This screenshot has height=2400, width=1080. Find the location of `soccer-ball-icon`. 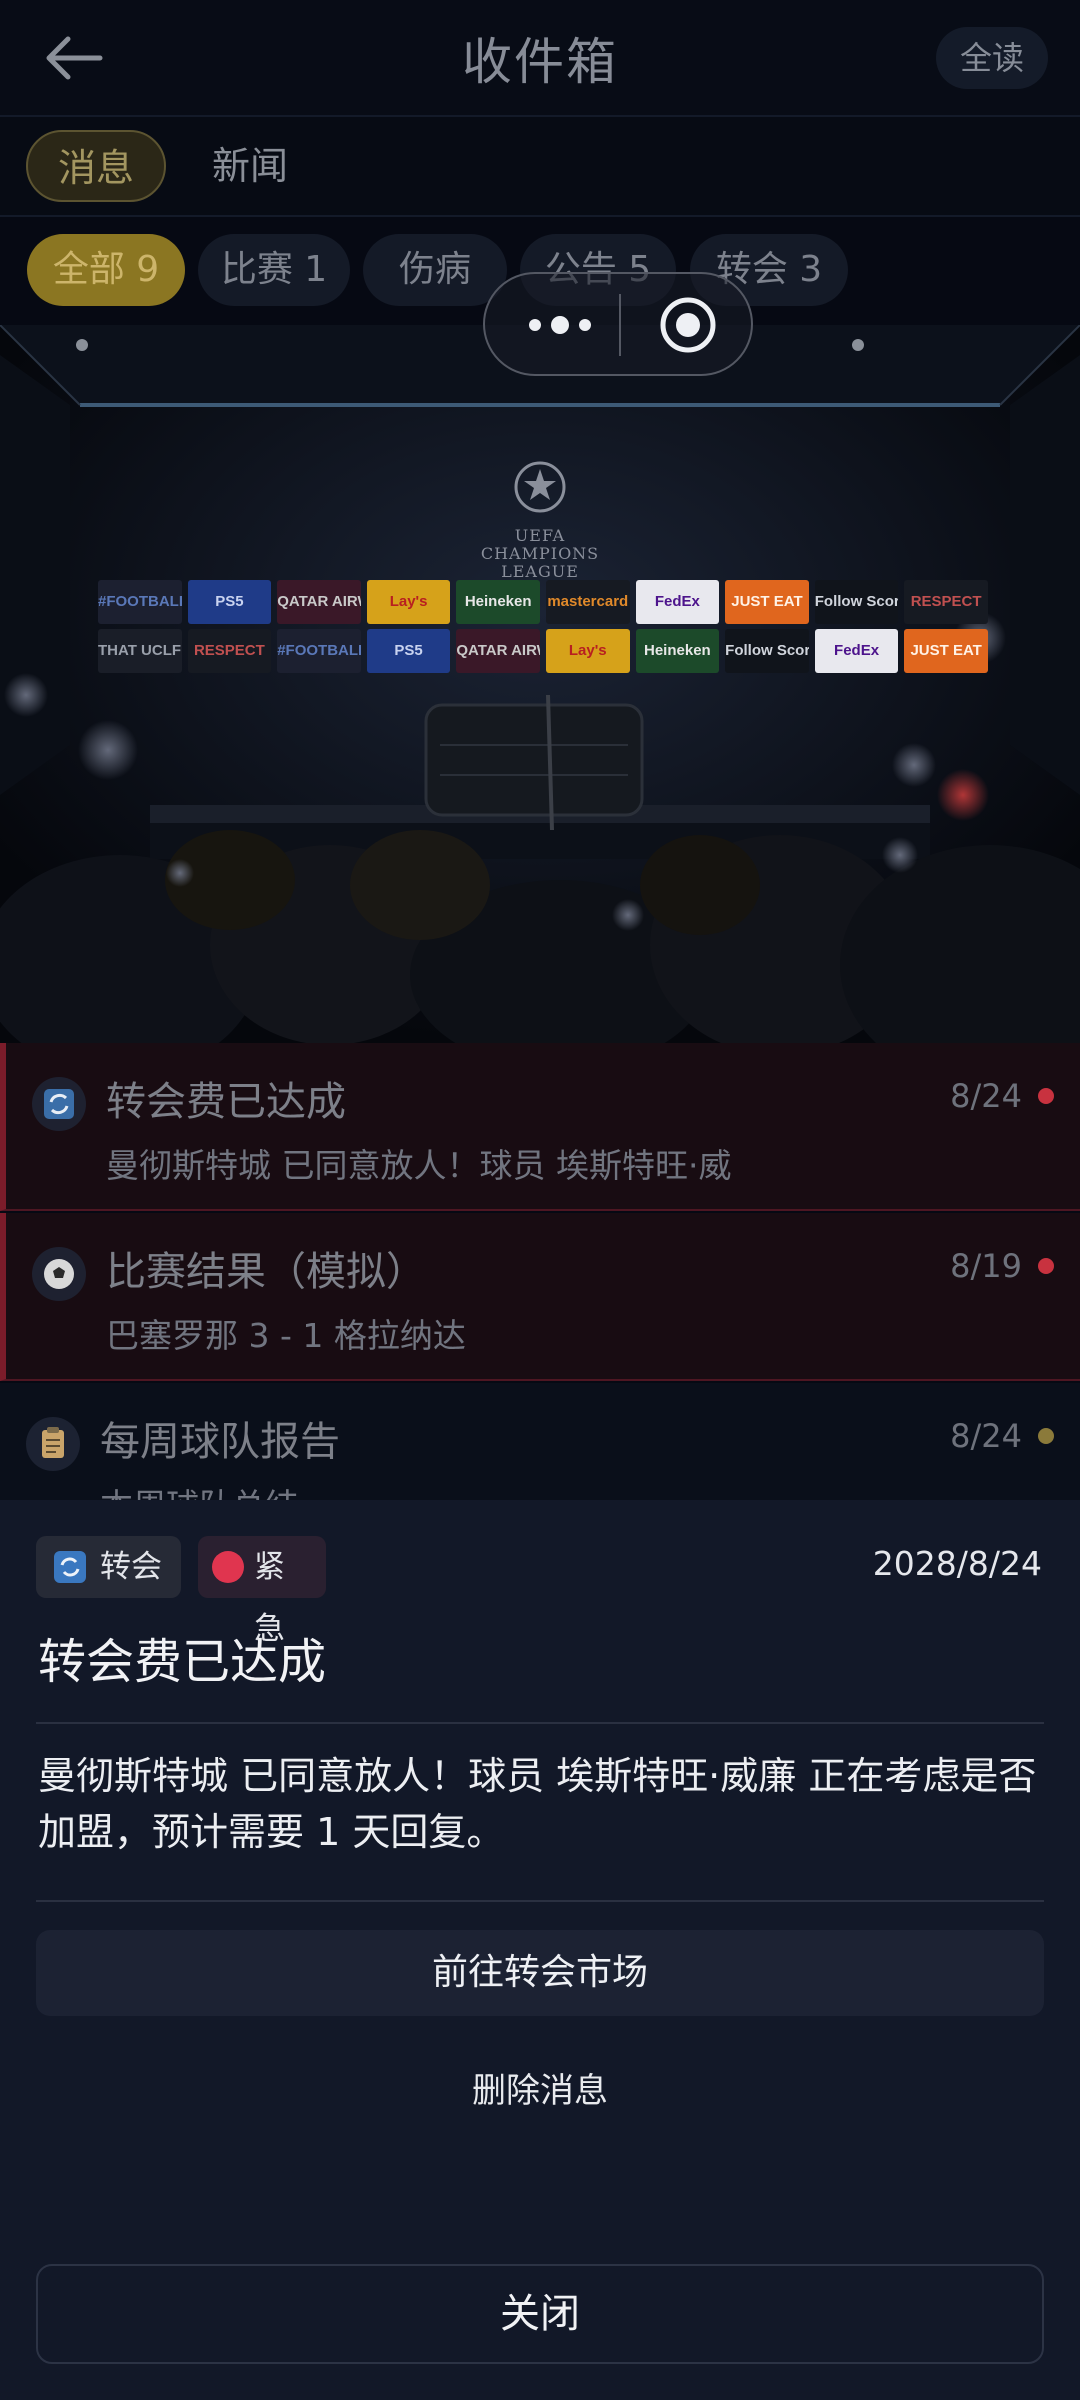

soccer-ball-icon is located at coordinates (59, 1274).